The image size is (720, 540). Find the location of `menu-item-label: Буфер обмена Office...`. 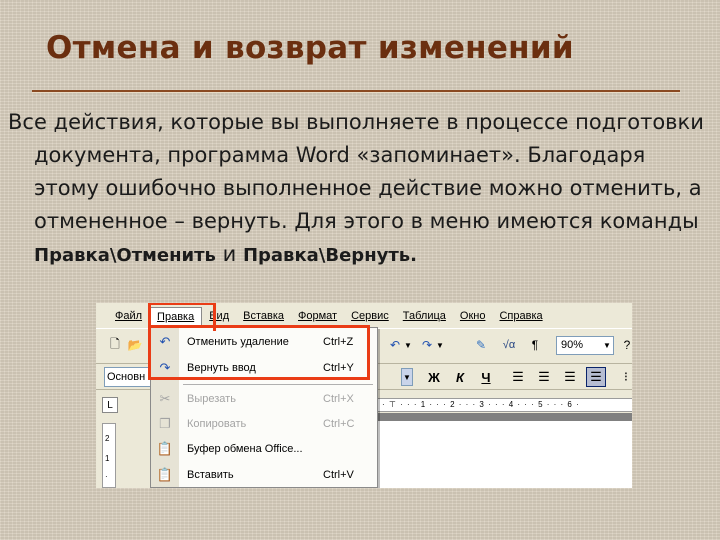

menu-item-label: Буфер обмена Office... is located at coordinates (245, 449).